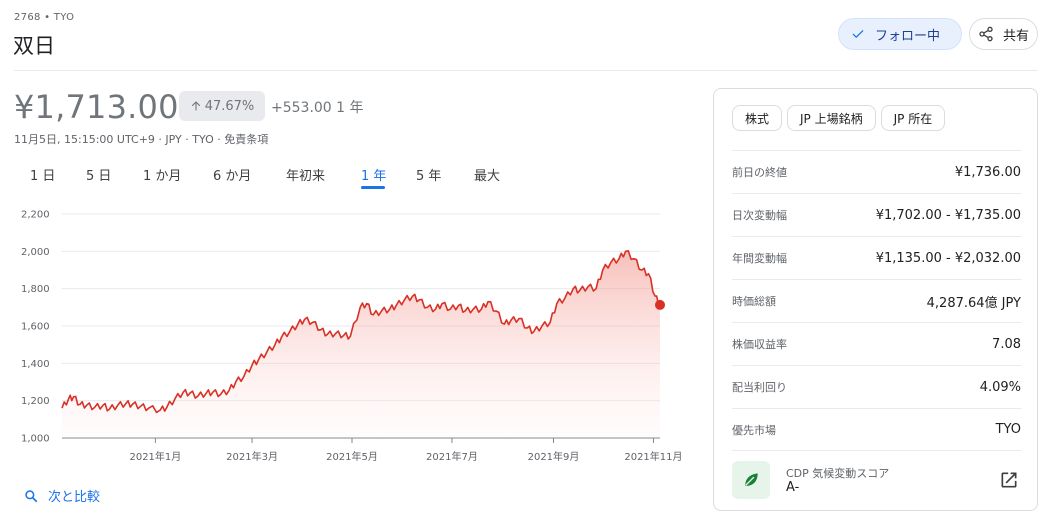 The image size is (1049, 515). What do you see at coordinates (858, 34) in the screenshot?
I see `check-icon` at bounding box center [858, 34].